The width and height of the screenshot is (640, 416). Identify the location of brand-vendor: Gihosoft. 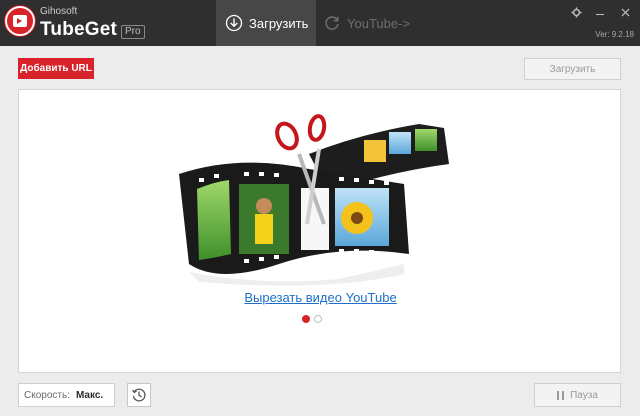
(59, 11).